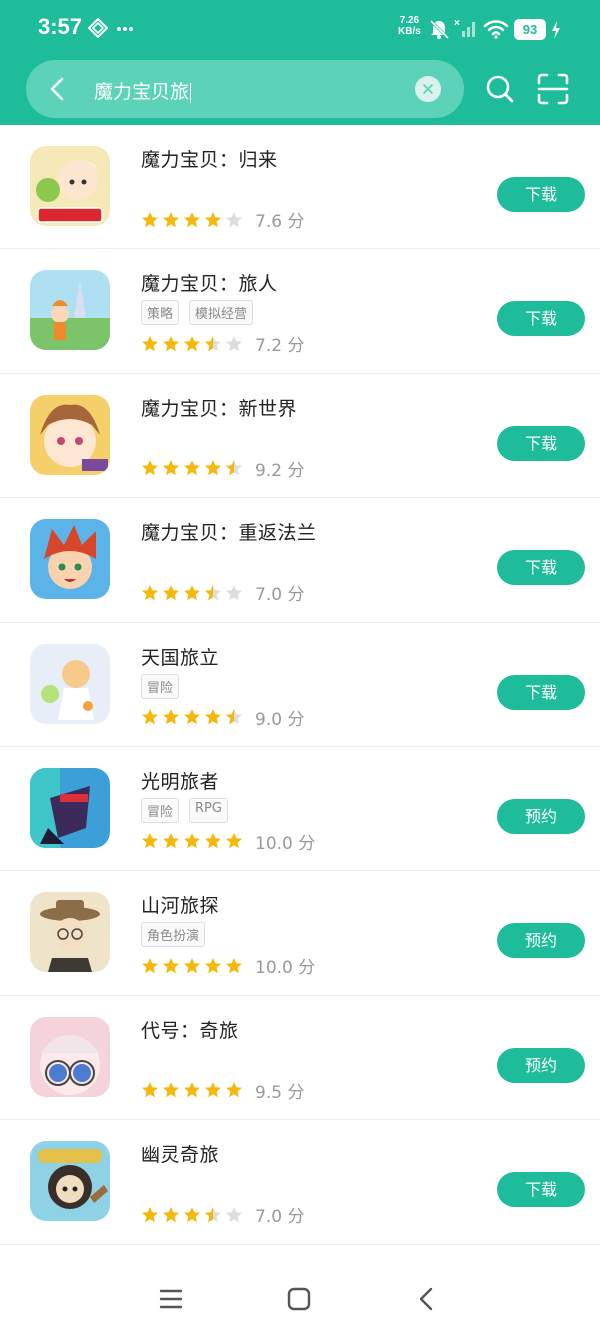 This screenshot has width=600, height=1333. I want to click on home-icon, so click(299, 1299).